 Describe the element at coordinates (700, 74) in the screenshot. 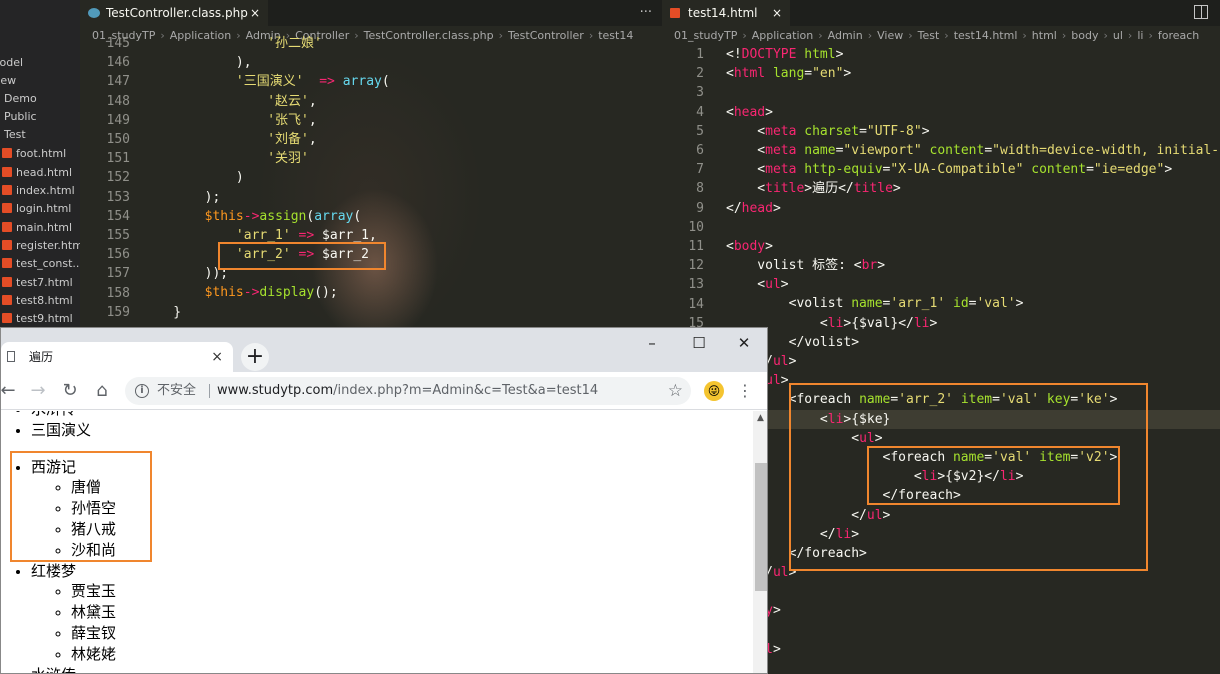

I see `line-number: 2` at that location.